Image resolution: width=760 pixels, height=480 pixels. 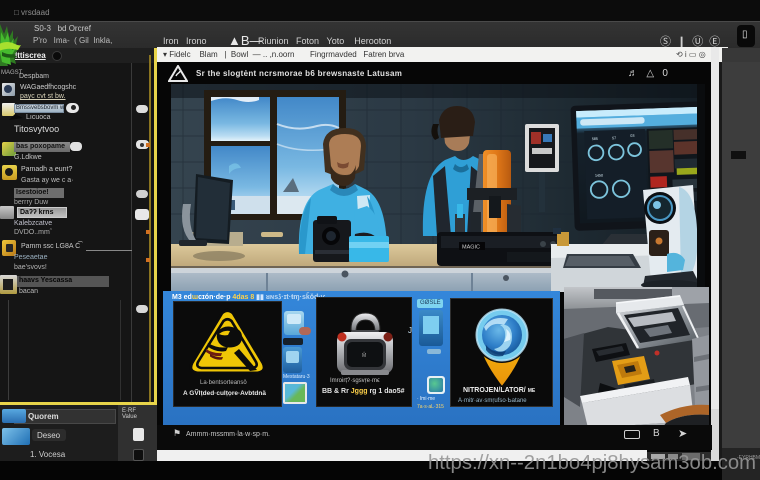 I want to click on svg-text: 57, so click(x=614, y=138).